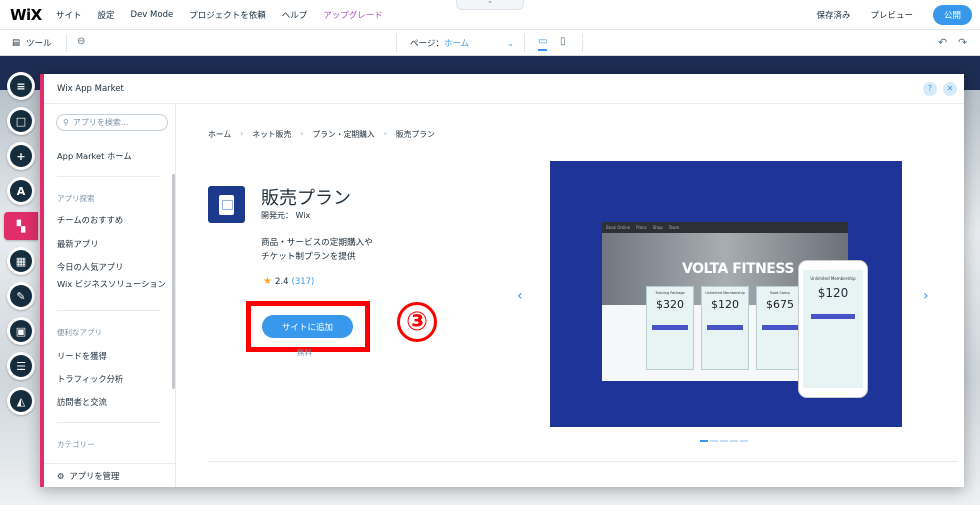 The image size is (980, 505). What do you see at coordinates (952, 15) in the screenshot?
I see `publish-button: 公開` at bounding box center [952, 15].